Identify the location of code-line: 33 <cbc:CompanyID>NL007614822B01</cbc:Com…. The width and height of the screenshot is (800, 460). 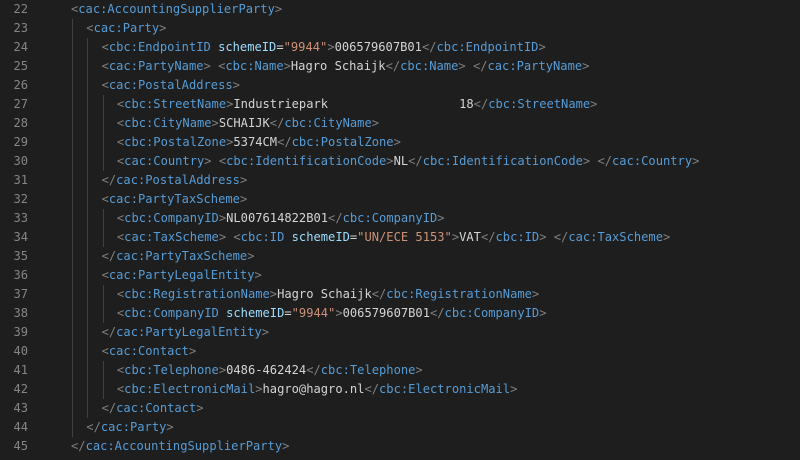
(400, 218).